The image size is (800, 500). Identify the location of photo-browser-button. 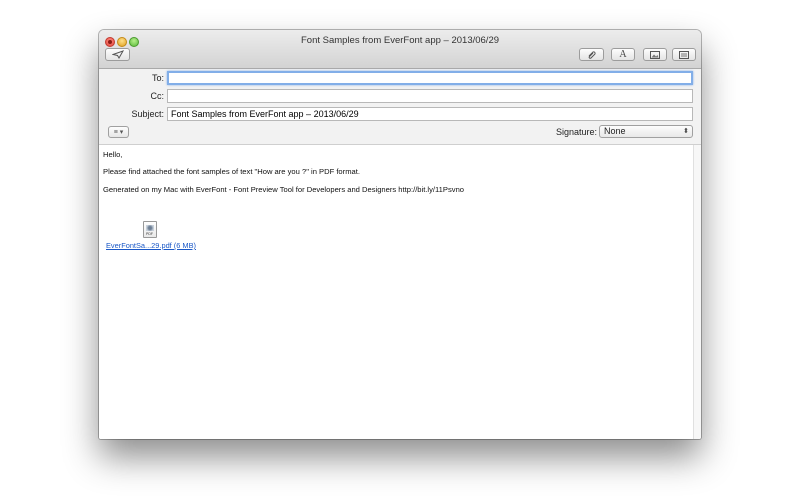
(655, 54).